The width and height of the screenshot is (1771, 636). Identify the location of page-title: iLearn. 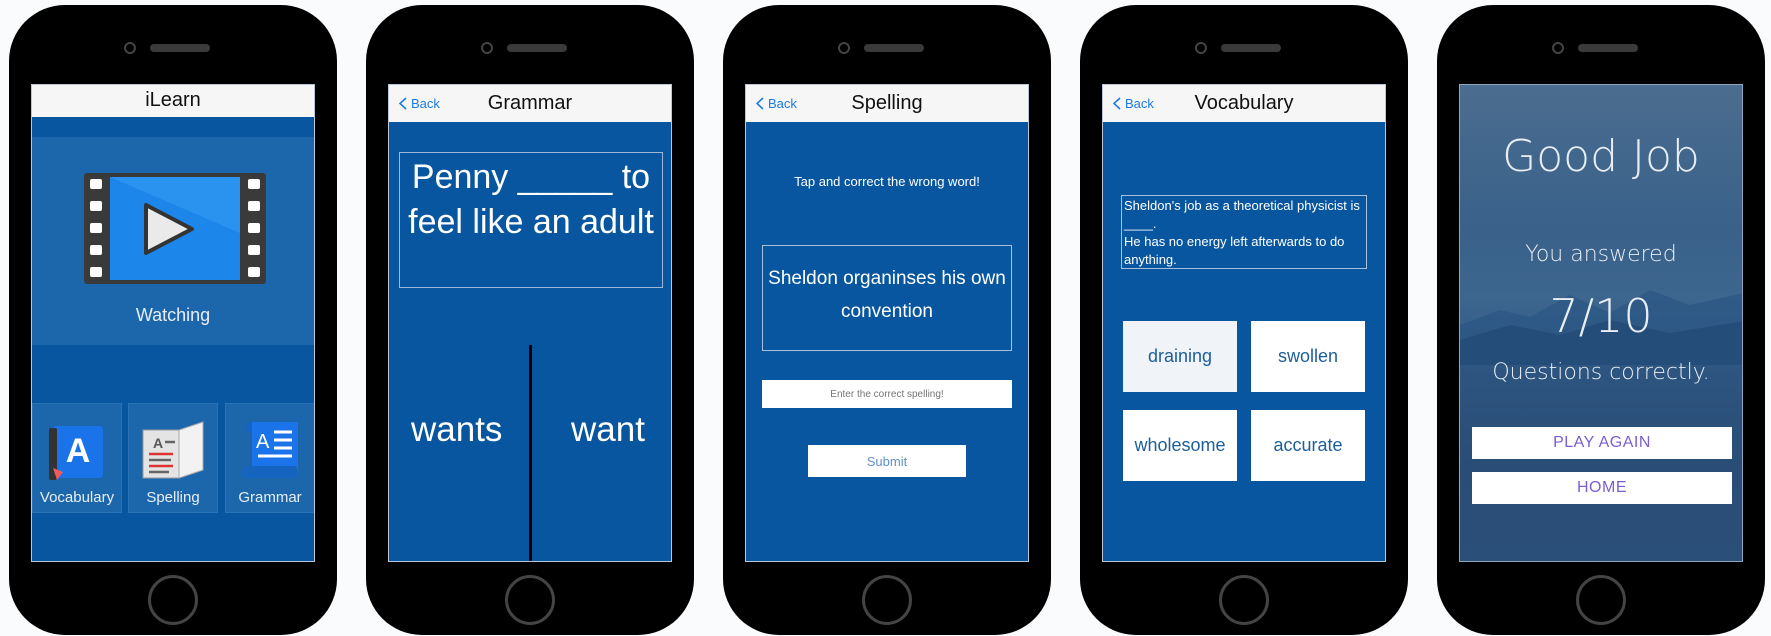
(173, 100).